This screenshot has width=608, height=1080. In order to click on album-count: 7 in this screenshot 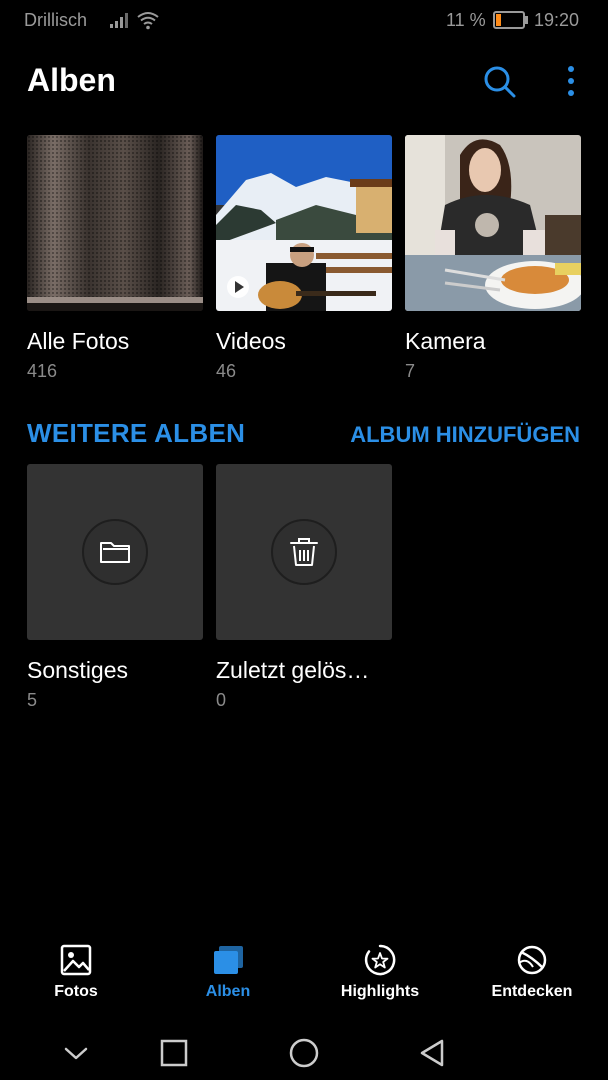, I will do `click(410, 371)`.